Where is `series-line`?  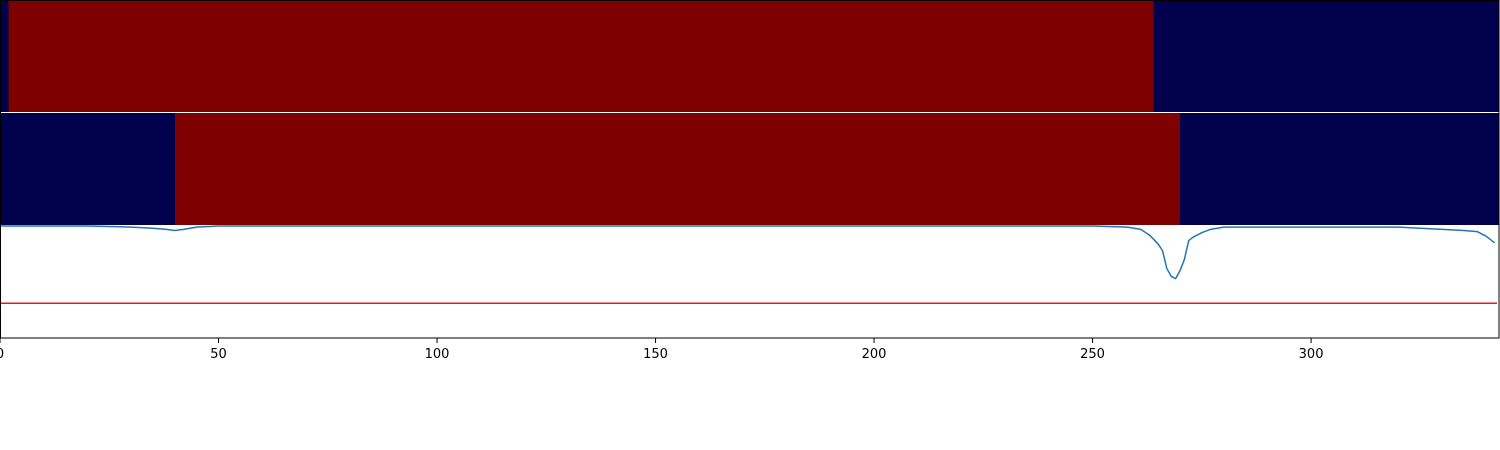
series-line is located at coordinates (748, 252).